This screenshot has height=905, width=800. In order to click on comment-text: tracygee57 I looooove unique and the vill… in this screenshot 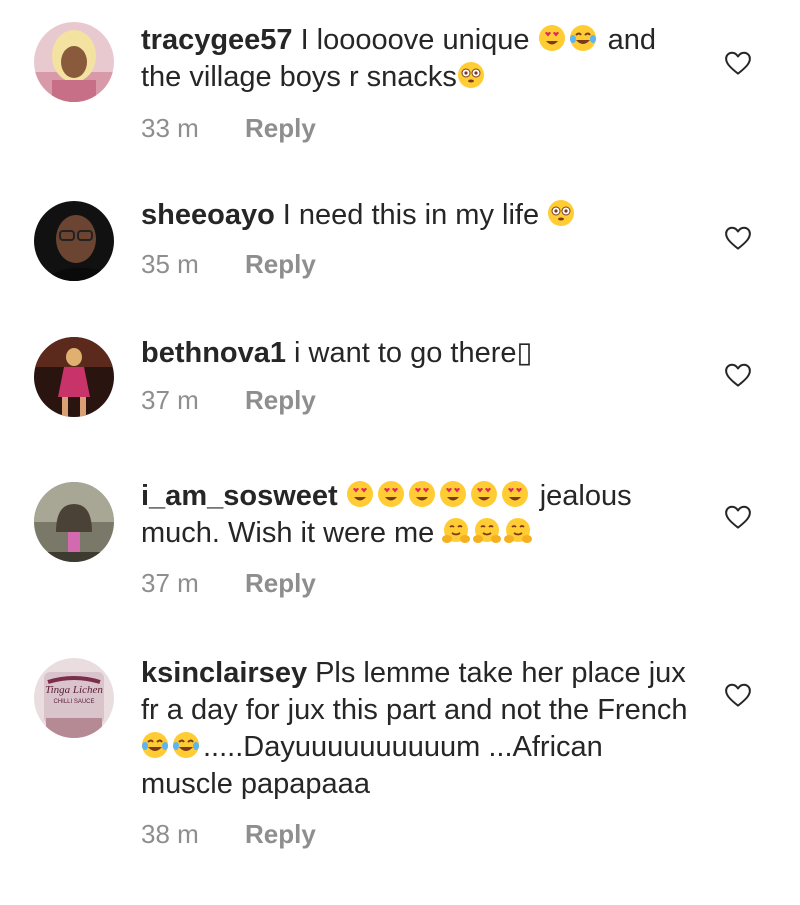, I will do `click(421, 59)`.